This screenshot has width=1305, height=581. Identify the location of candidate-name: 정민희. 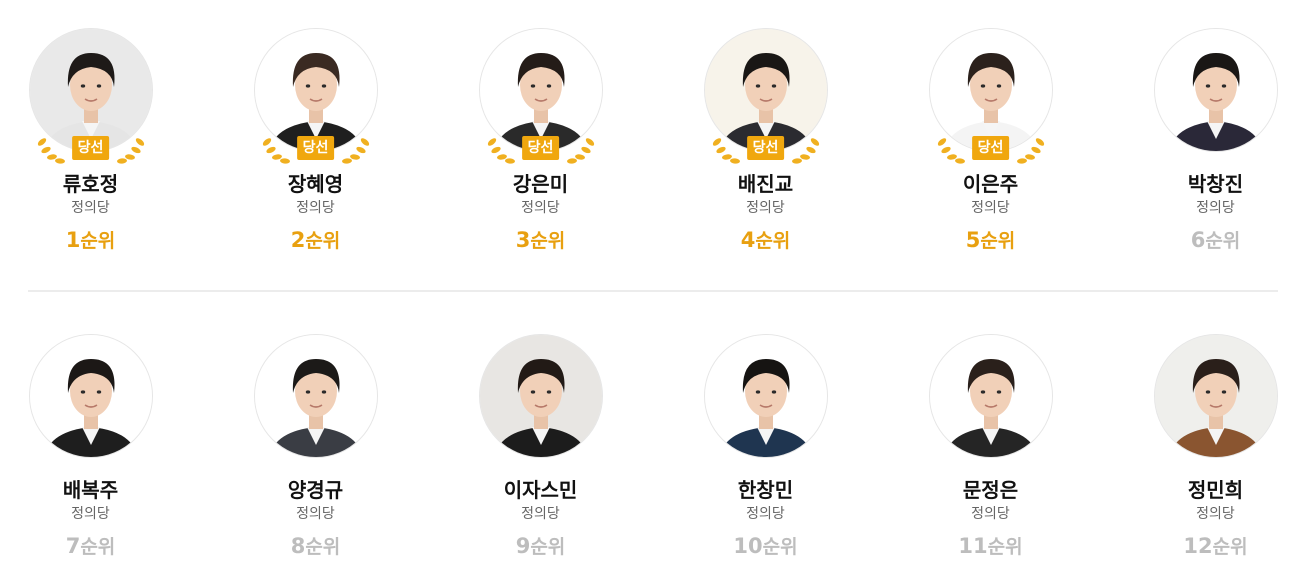
(1204, 488).